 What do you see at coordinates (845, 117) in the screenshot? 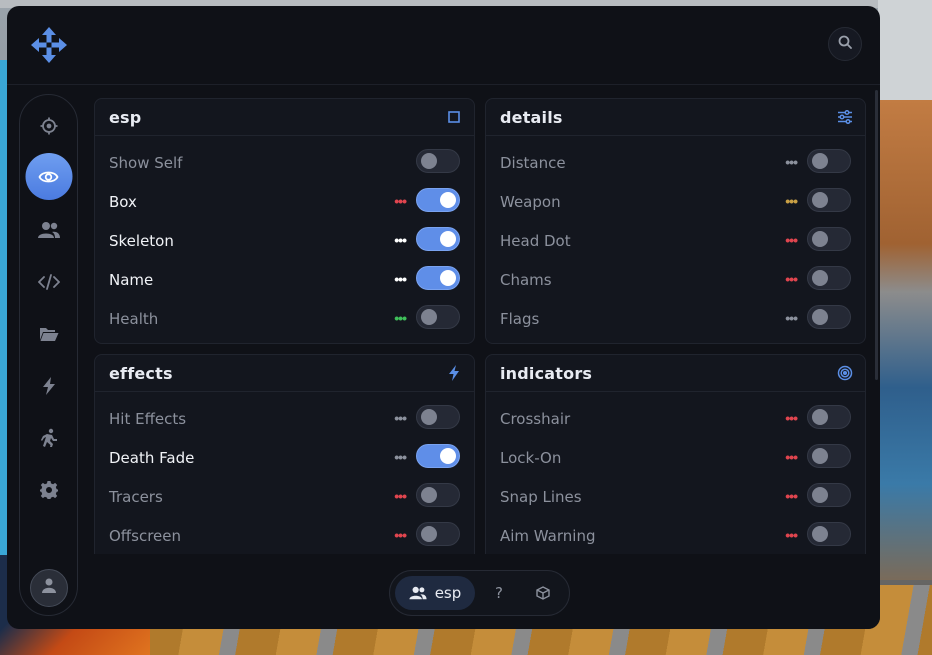
I see `sliders-icon` at bounding box center [845, 117].